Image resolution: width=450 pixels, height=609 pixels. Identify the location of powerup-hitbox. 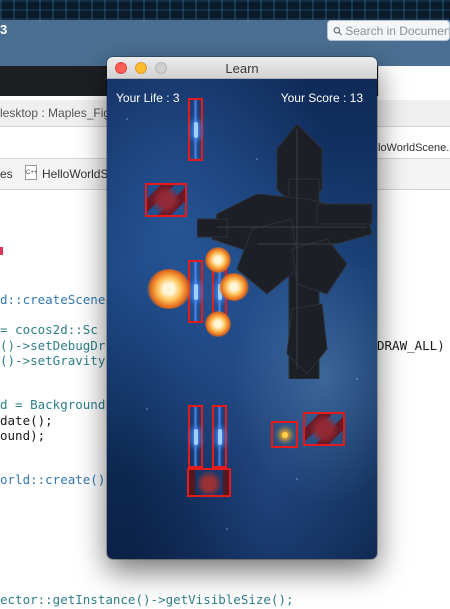
(284, 434).